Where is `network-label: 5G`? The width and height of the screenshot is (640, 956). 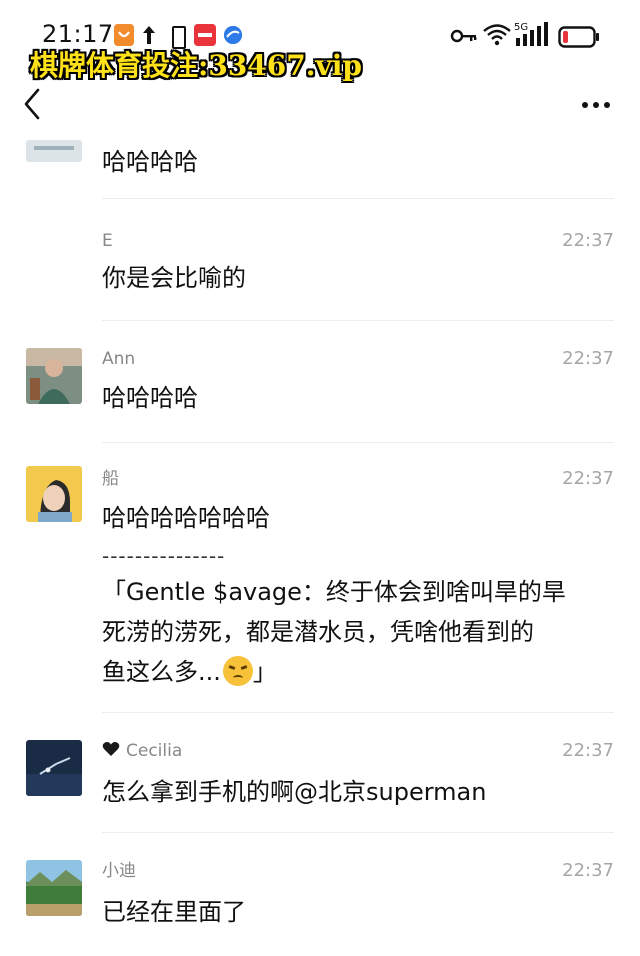 network-label: 5G is located at coordinates (521, 27).